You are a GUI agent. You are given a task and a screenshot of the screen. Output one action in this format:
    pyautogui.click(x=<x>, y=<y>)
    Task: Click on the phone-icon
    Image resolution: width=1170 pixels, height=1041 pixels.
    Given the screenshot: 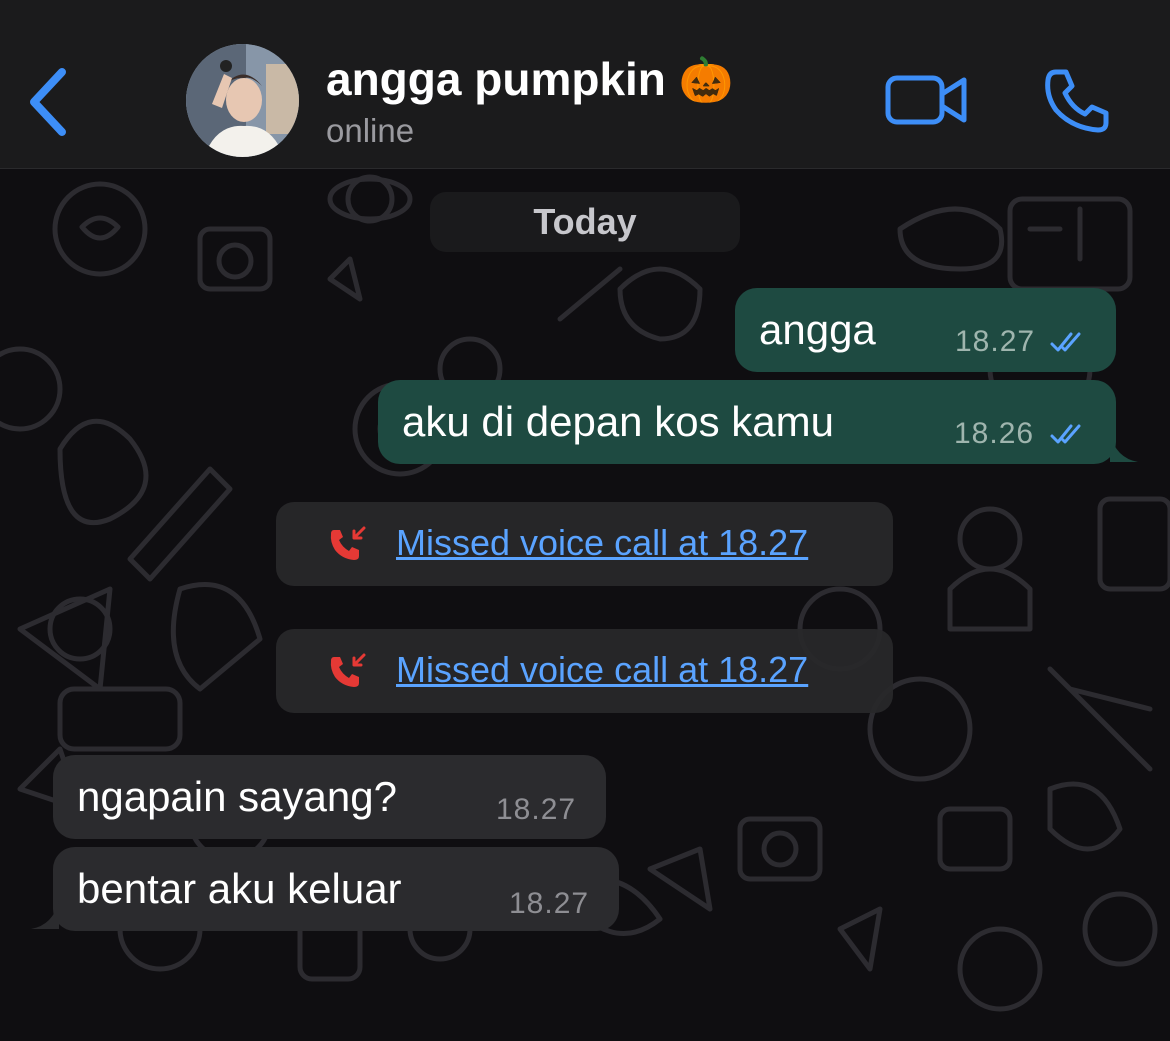 What is the action you would take?
    pyautogui.click(x=1077, y=101)
    